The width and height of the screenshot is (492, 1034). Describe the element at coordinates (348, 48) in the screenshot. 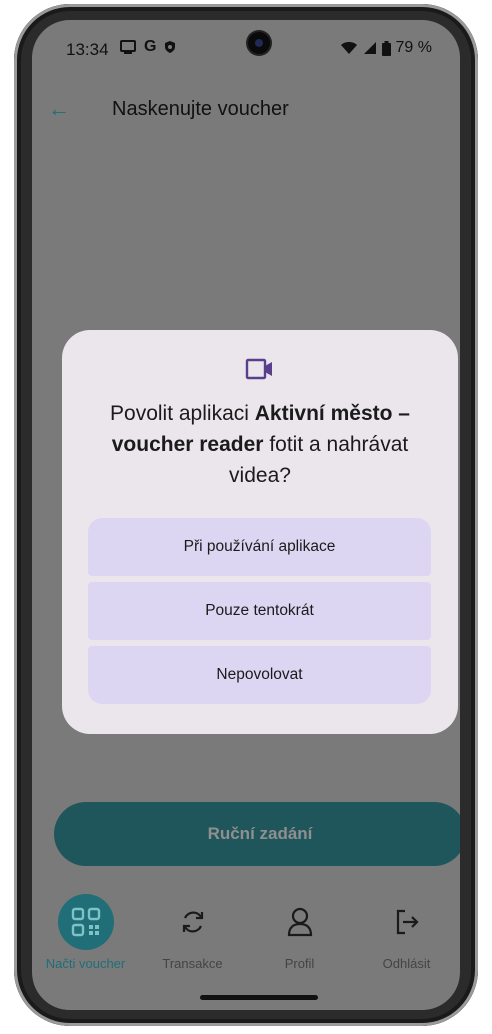

I see `wifi-icon` at that location.